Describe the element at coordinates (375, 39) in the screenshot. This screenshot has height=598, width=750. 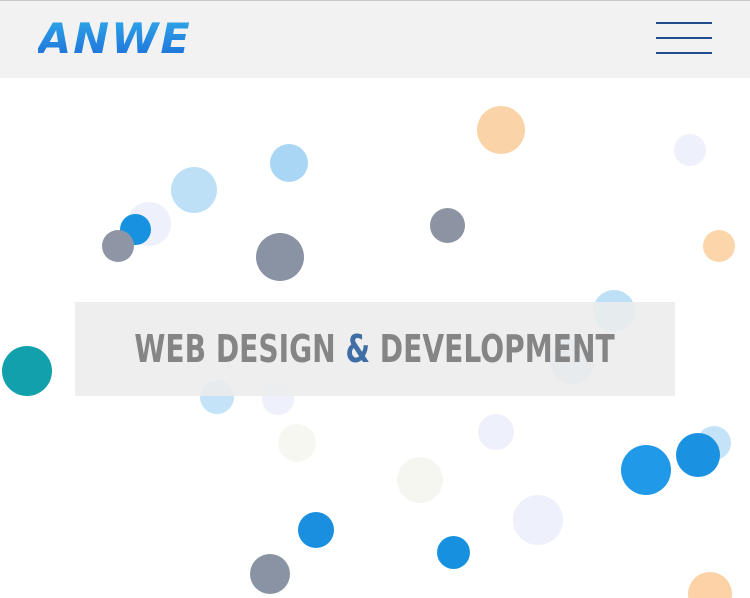
I see `top-navigation-bar: ANWE` at that location.